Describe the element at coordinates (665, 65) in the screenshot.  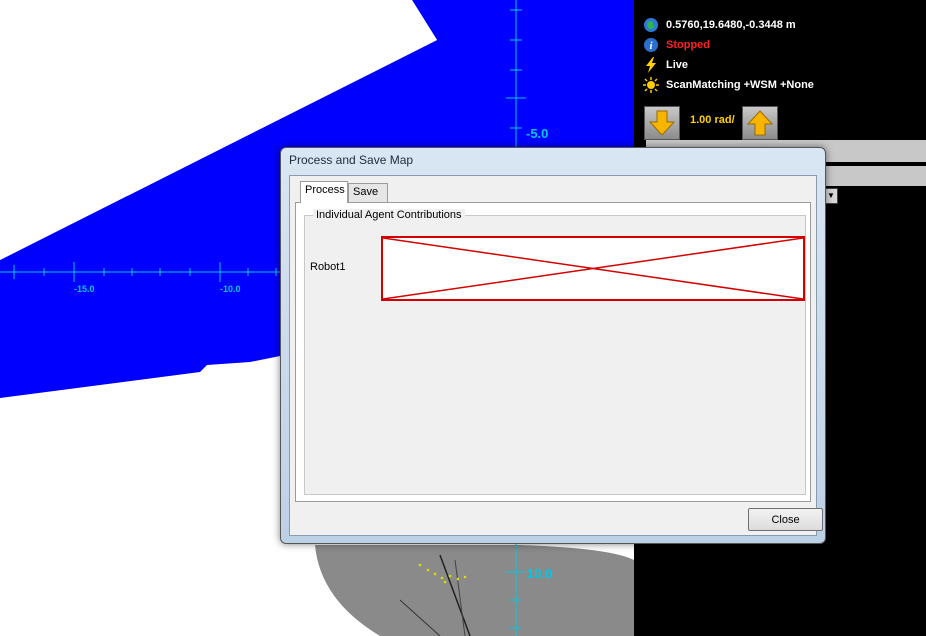
I see `connection-row: Live` at that location.